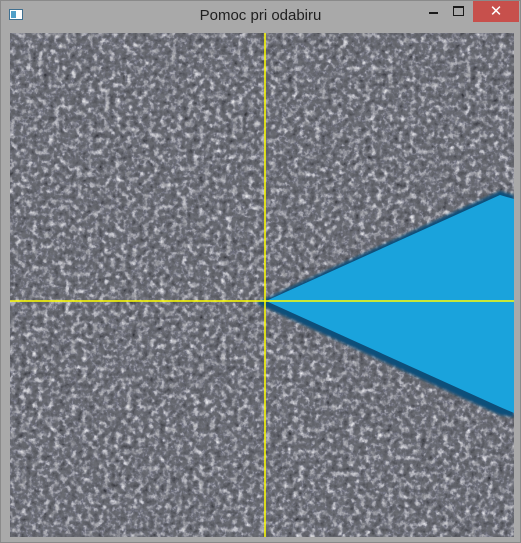  I want to click on close-icon: ✕, so click(496, 11).